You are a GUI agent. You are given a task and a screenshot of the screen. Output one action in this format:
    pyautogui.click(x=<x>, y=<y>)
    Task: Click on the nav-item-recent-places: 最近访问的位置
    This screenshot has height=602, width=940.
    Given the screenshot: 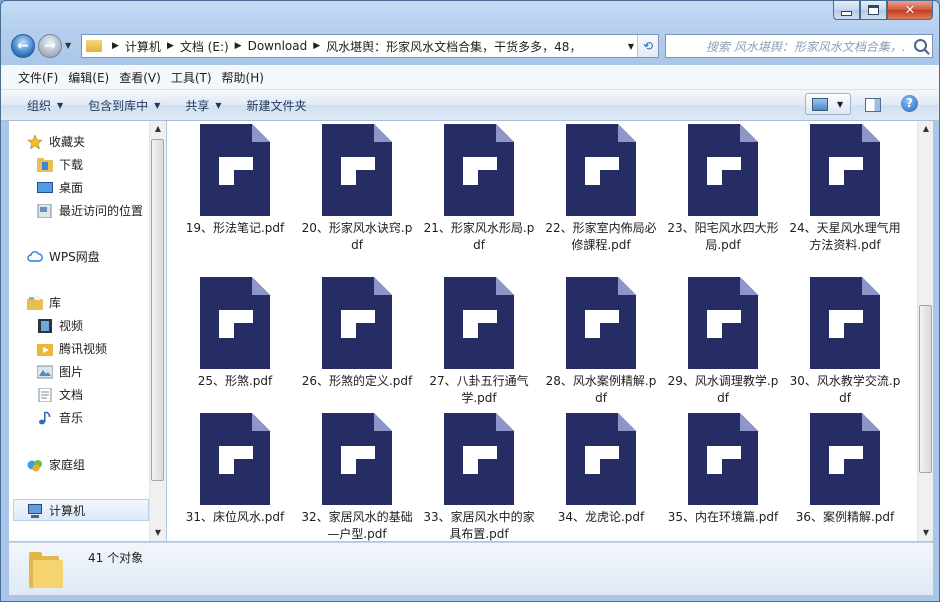 What is the action you would take?
    pyautogui.click(x=90, y=210)
    